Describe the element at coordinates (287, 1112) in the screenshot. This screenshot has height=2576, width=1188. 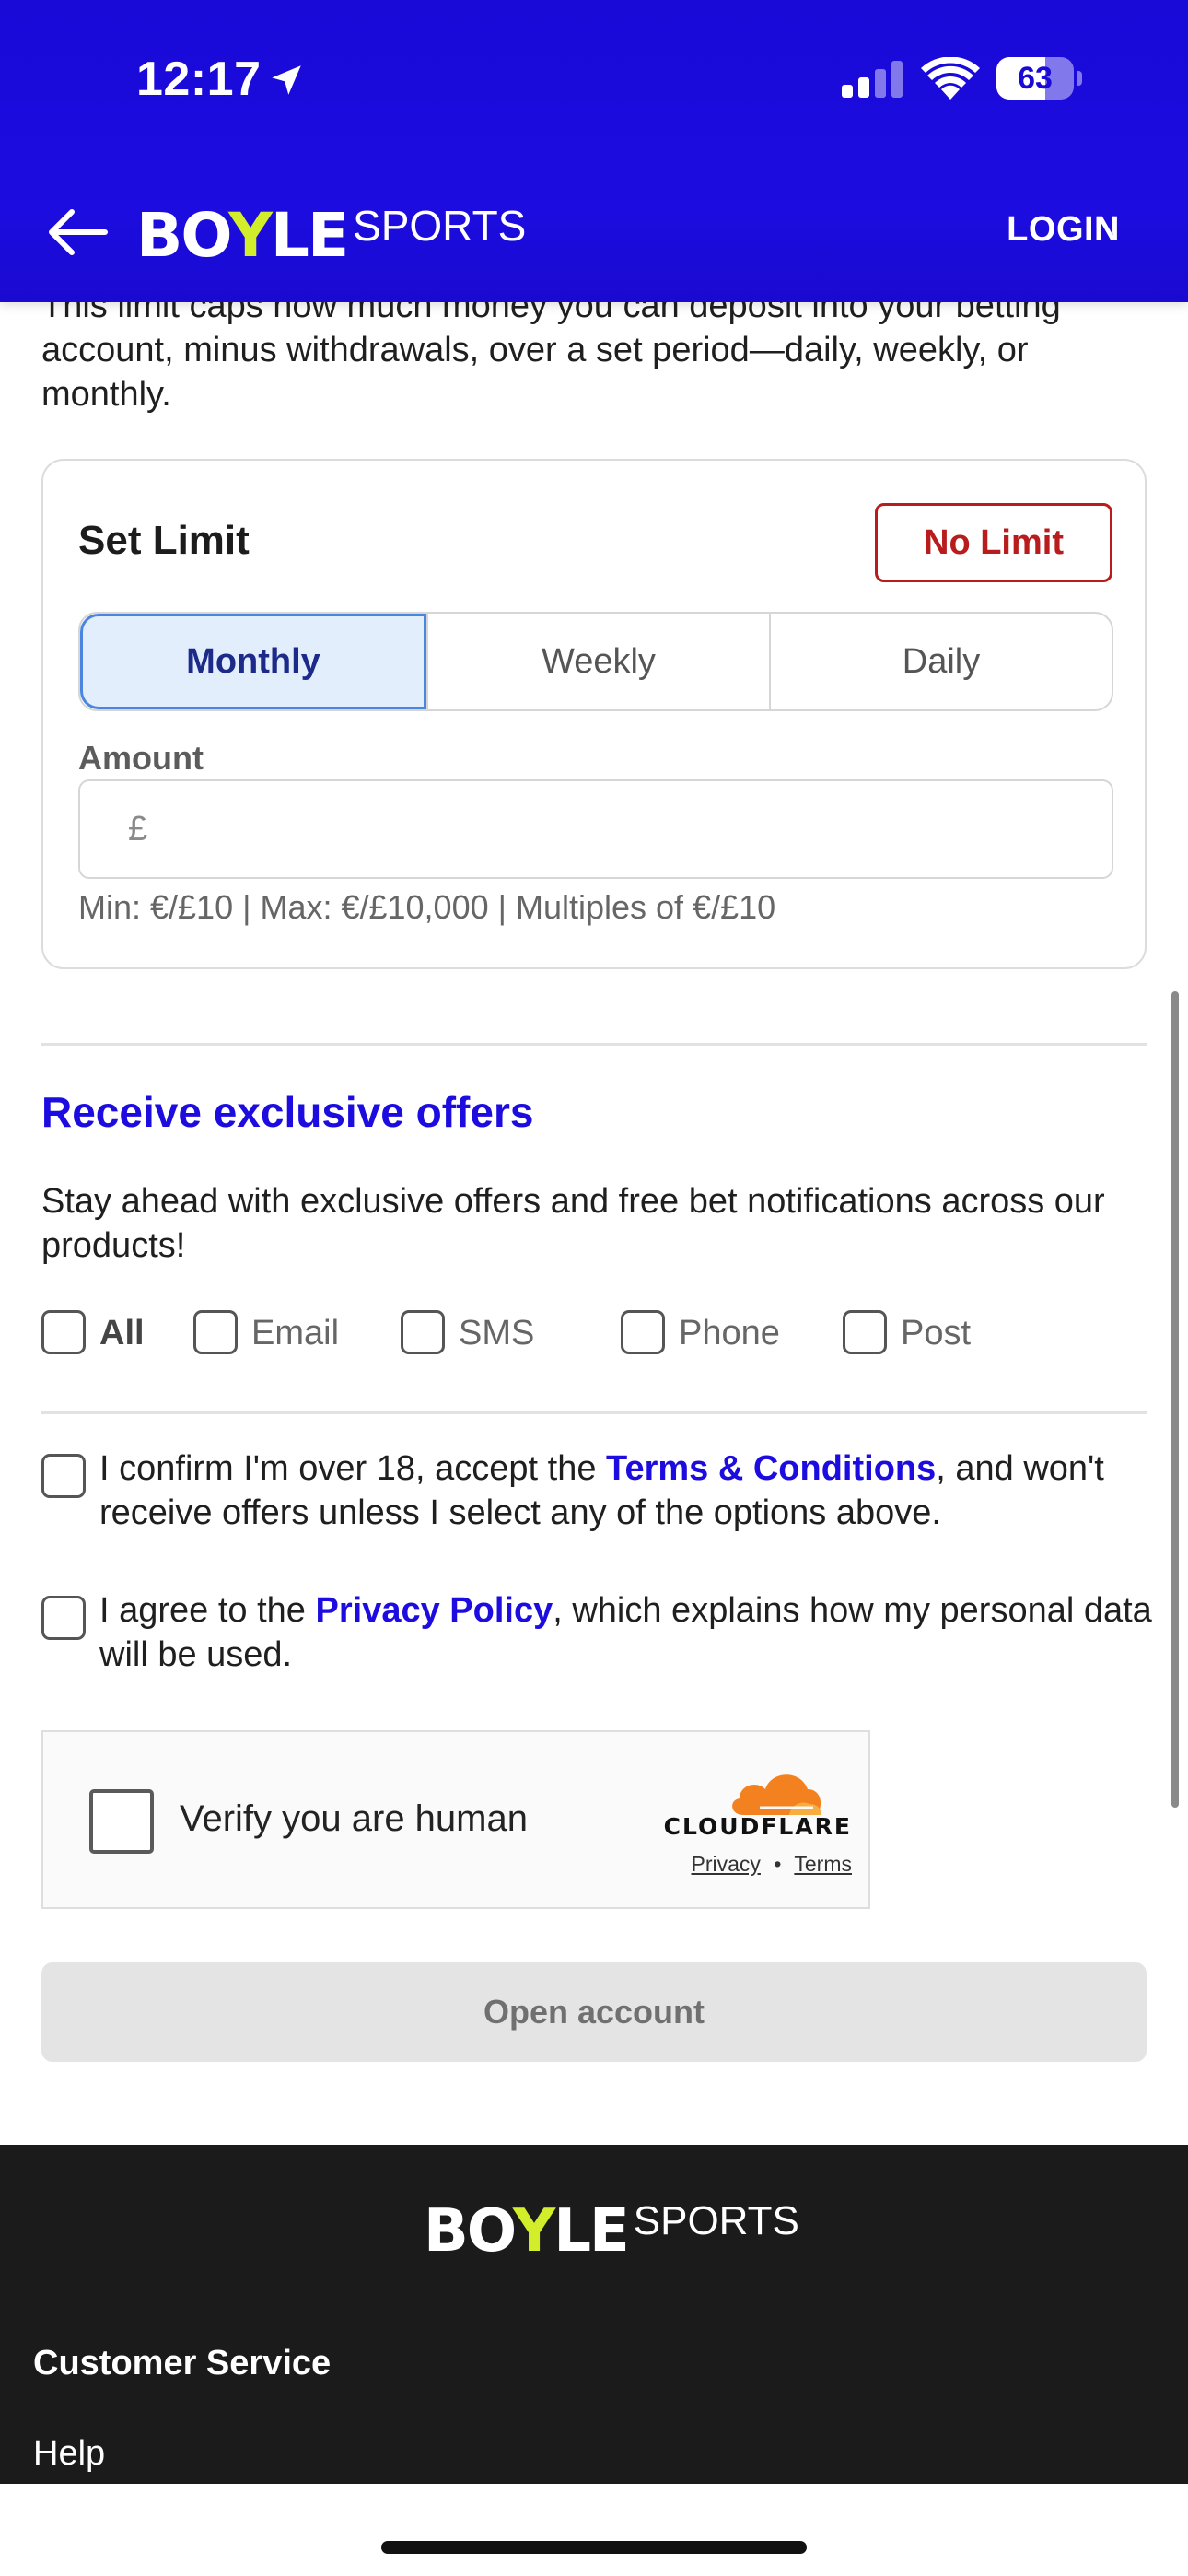
I see `offers-title: Receive exclusive offers` at that location.